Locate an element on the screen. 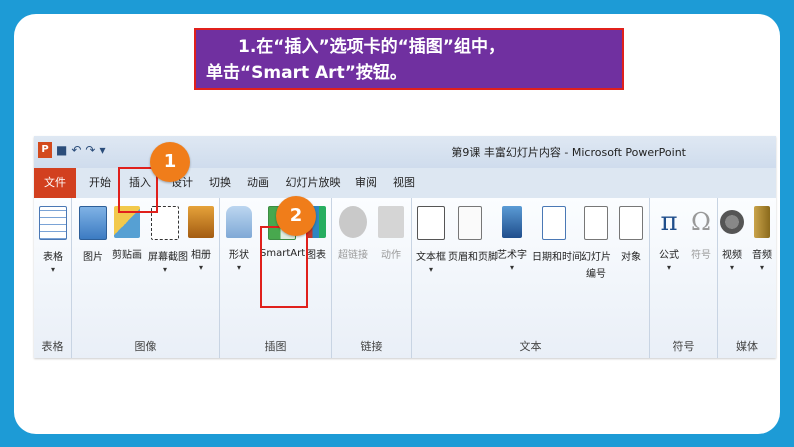 This screenshot has width=794, height=447. screenshot-button: 屏幕截图 ▾ is located at coordinates (168, 240).